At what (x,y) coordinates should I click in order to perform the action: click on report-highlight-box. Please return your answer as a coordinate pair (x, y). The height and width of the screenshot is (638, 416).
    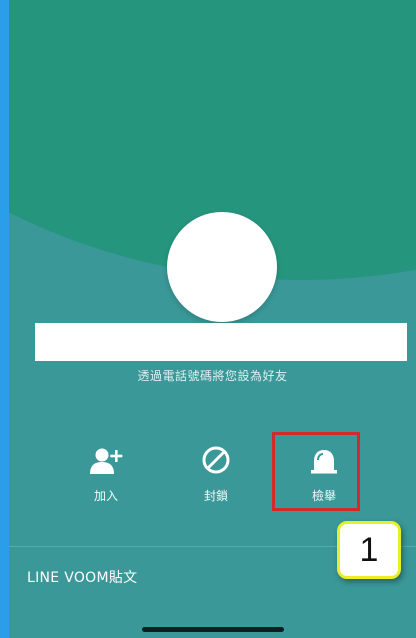
    Looking at the image, I should click on (316, 471).